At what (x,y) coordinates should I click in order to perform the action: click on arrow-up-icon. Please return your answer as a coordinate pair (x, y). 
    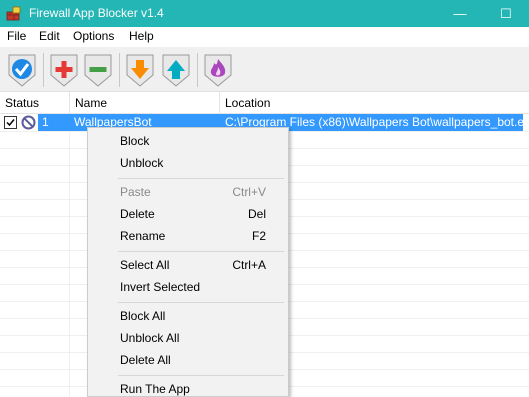
    Looking at the image, I should click on (176, 70).